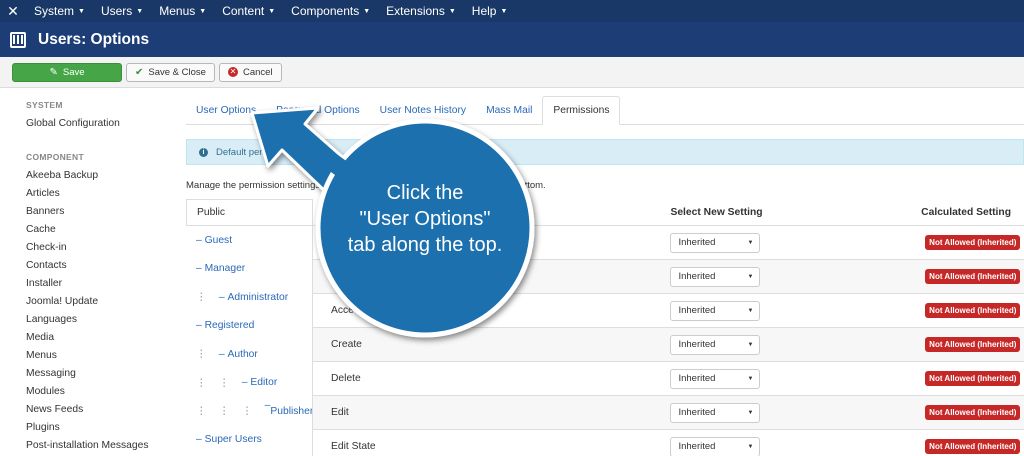 The image size is (1024, 456). Describe the element at coordinates (101, 427) in the screenshot. I see `sidebar-item-plugins: Plugins` at that location.